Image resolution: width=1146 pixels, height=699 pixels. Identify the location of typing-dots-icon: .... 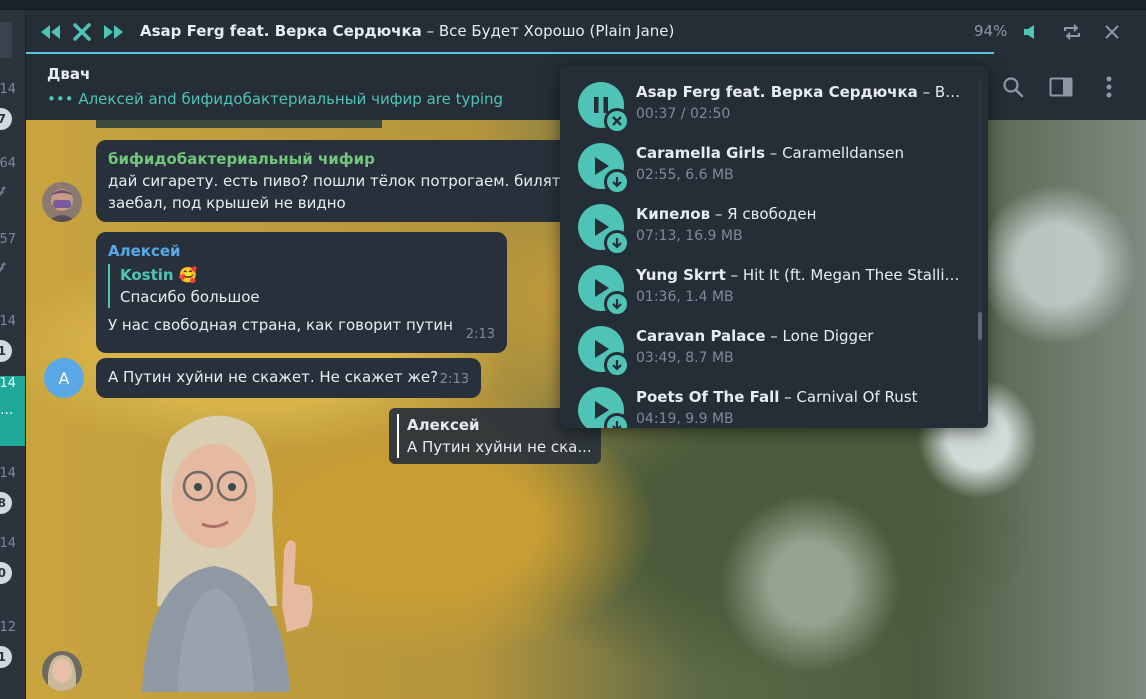
(7, 410).